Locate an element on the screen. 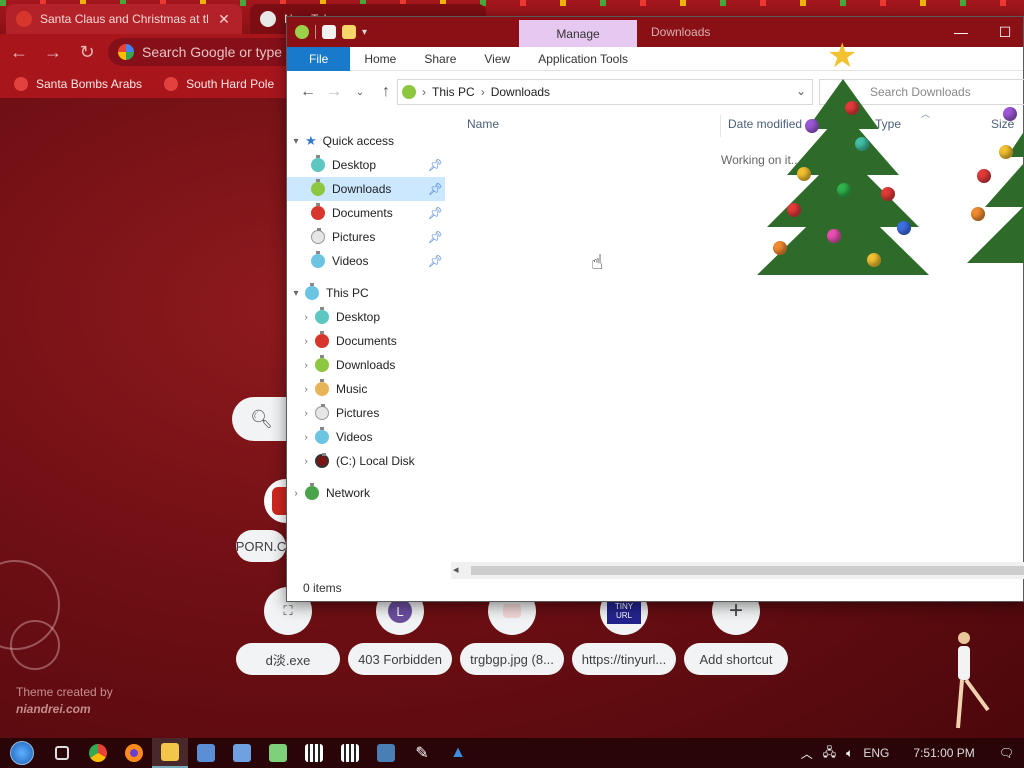 The width and height of the screenshot is (1024, 768). network-ornament-icon is located at coordinates (312, 491).